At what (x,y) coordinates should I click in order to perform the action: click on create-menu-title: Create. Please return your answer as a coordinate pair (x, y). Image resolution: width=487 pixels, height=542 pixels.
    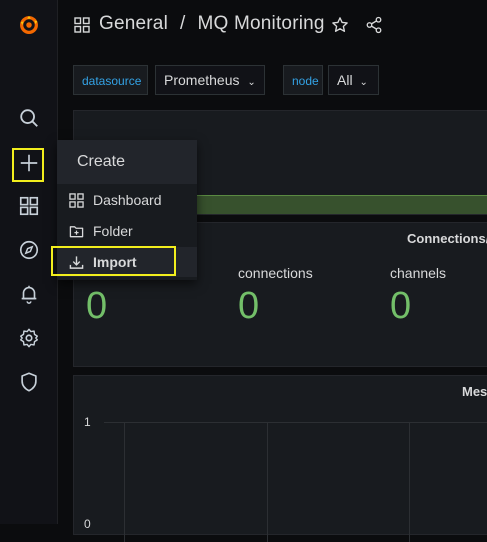
    Looking at the image, I should click on (127, 162).